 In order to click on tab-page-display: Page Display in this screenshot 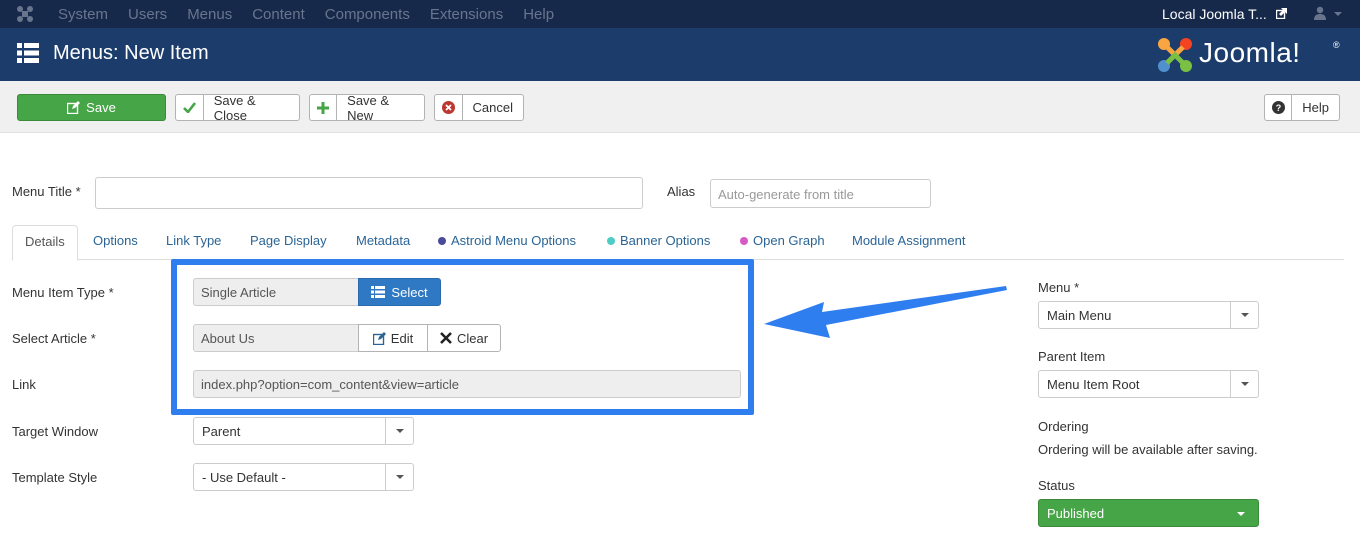, I will do `click(288, 240)`.